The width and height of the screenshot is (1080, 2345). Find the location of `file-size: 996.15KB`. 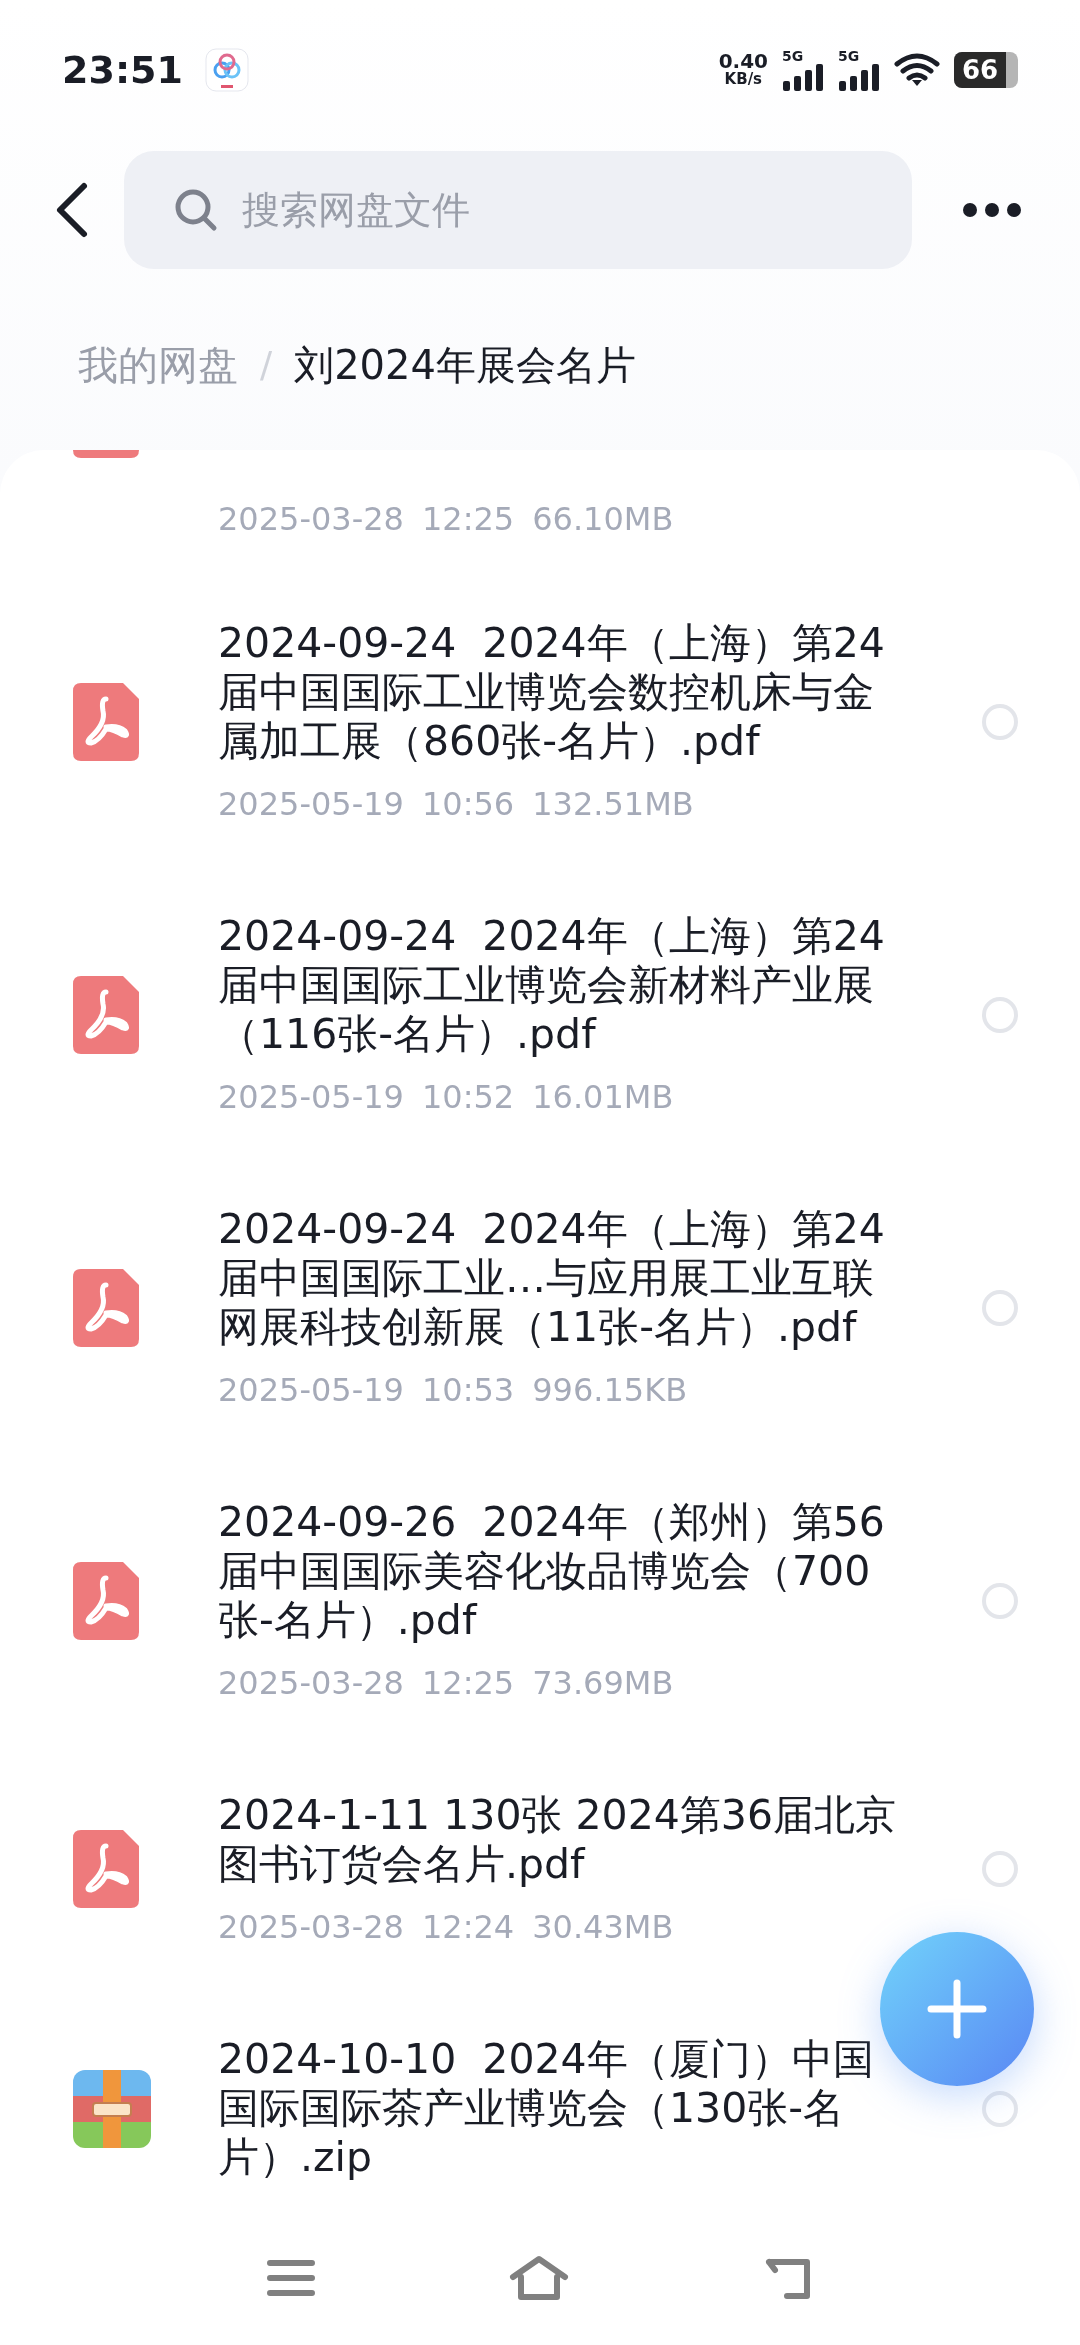

file-size: 996.15KB is located at coordinates (610, 1390).